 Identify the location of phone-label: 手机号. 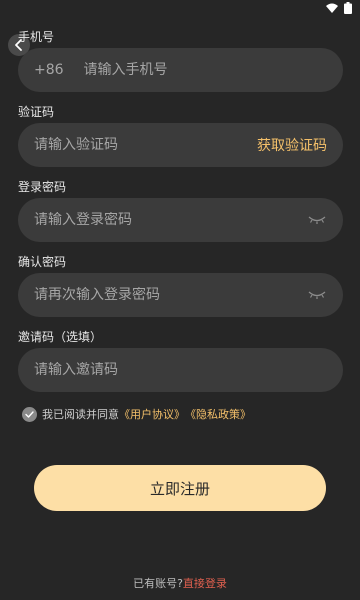
(36, 37).